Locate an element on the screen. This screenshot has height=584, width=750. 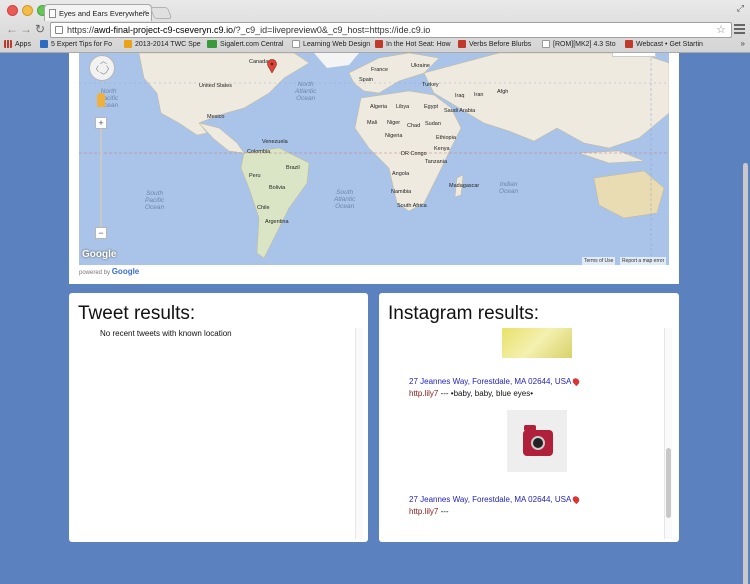
post-caption: http.lily7 --- •baby, baby, blue eyes• is located at coordinates (471, 393).